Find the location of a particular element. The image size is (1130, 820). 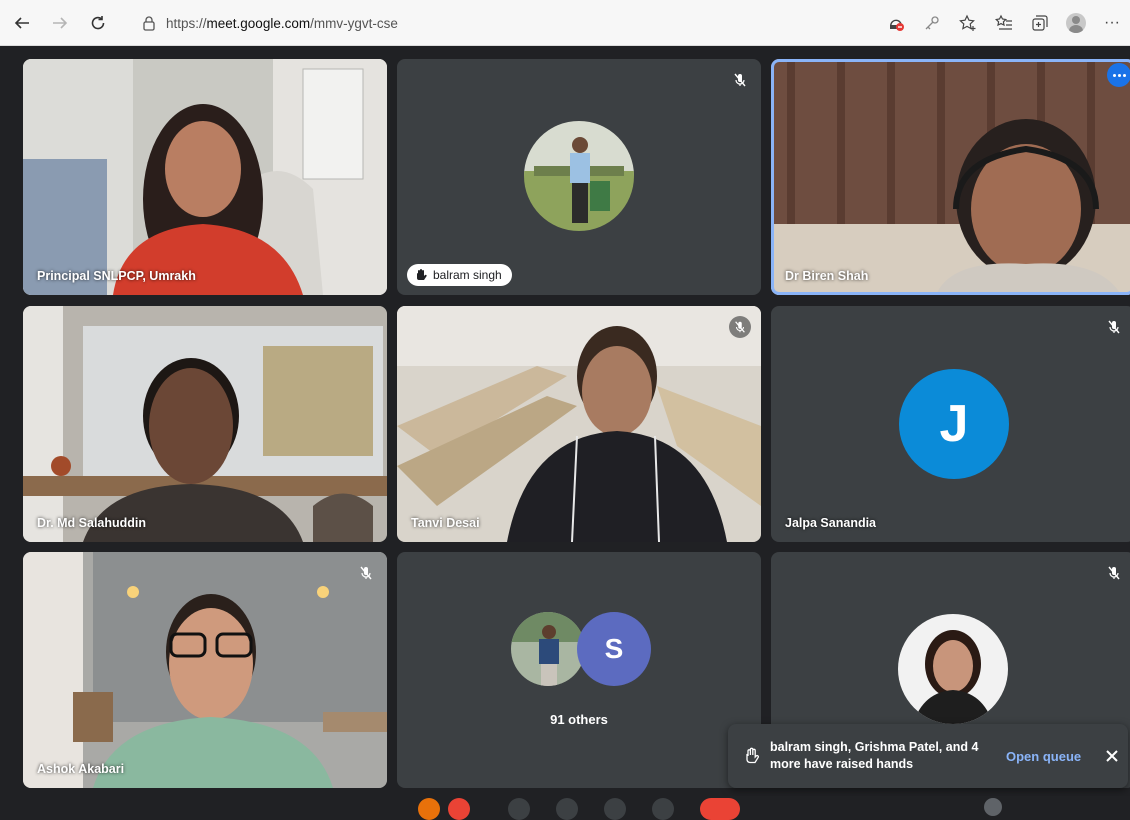

back-button is located at coordinates (22, 23).